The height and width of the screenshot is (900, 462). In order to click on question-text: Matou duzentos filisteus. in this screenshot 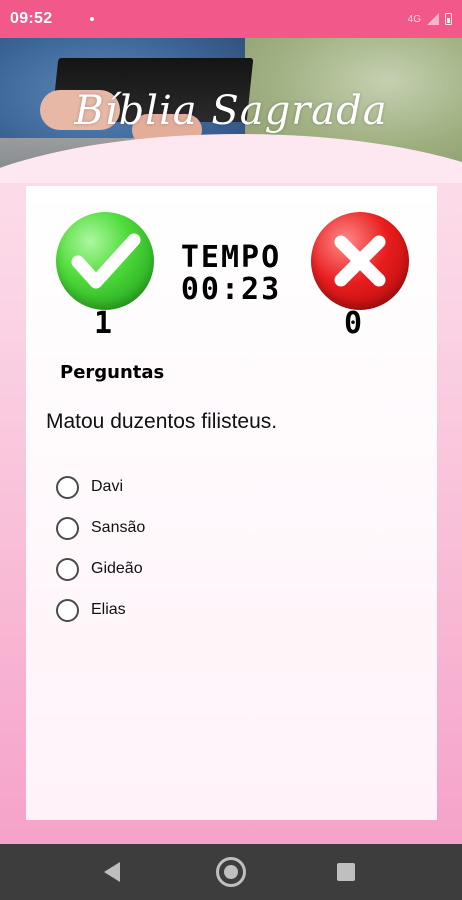, I will do `click(162, 421)`.